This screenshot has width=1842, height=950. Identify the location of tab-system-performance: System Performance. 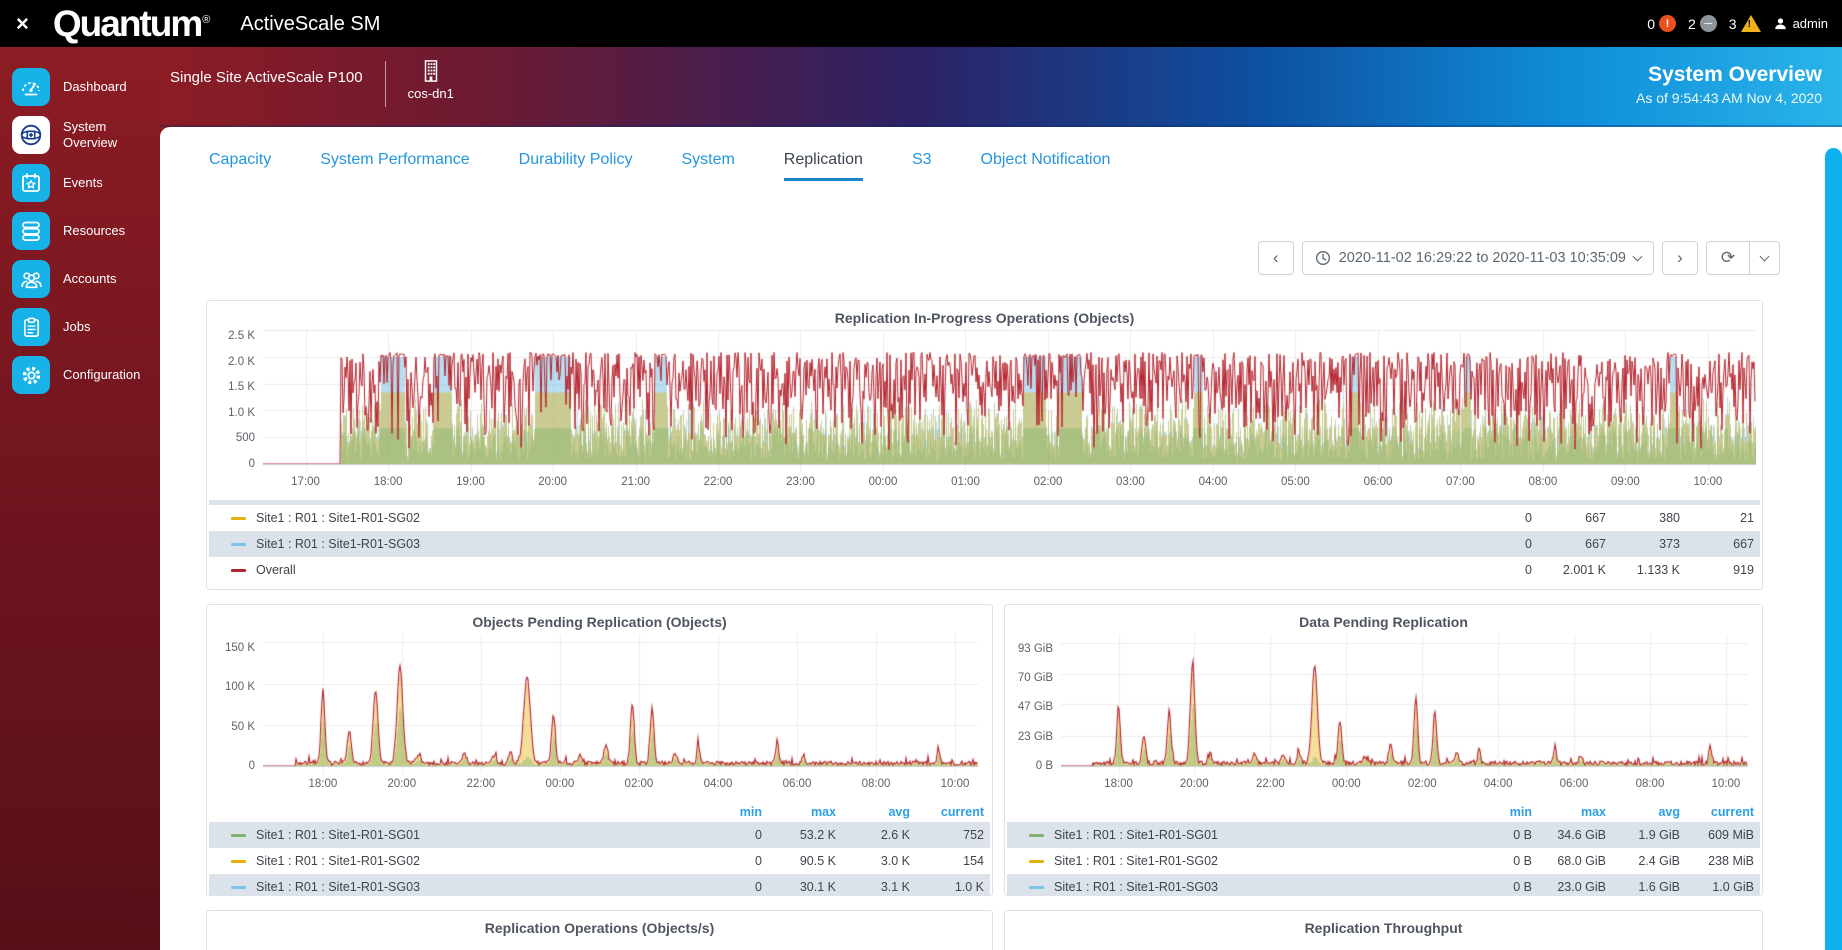
(394, 166).